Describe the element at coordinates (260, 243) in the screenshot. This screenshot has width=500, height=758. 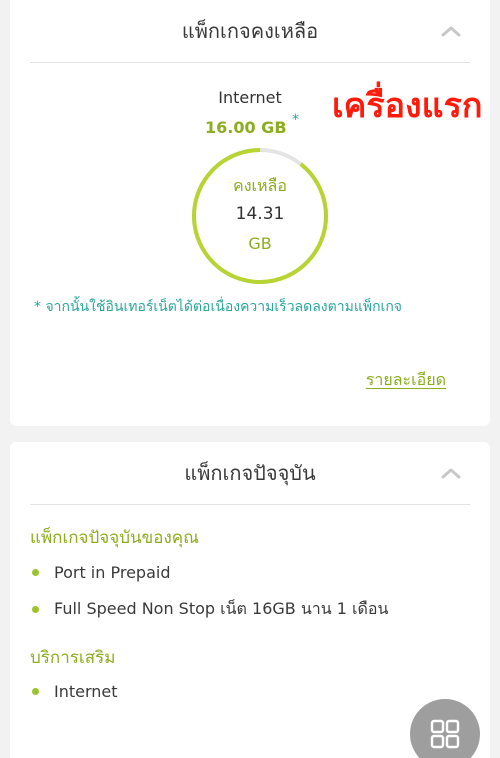
I see `gauge-unit: GB` at that location.